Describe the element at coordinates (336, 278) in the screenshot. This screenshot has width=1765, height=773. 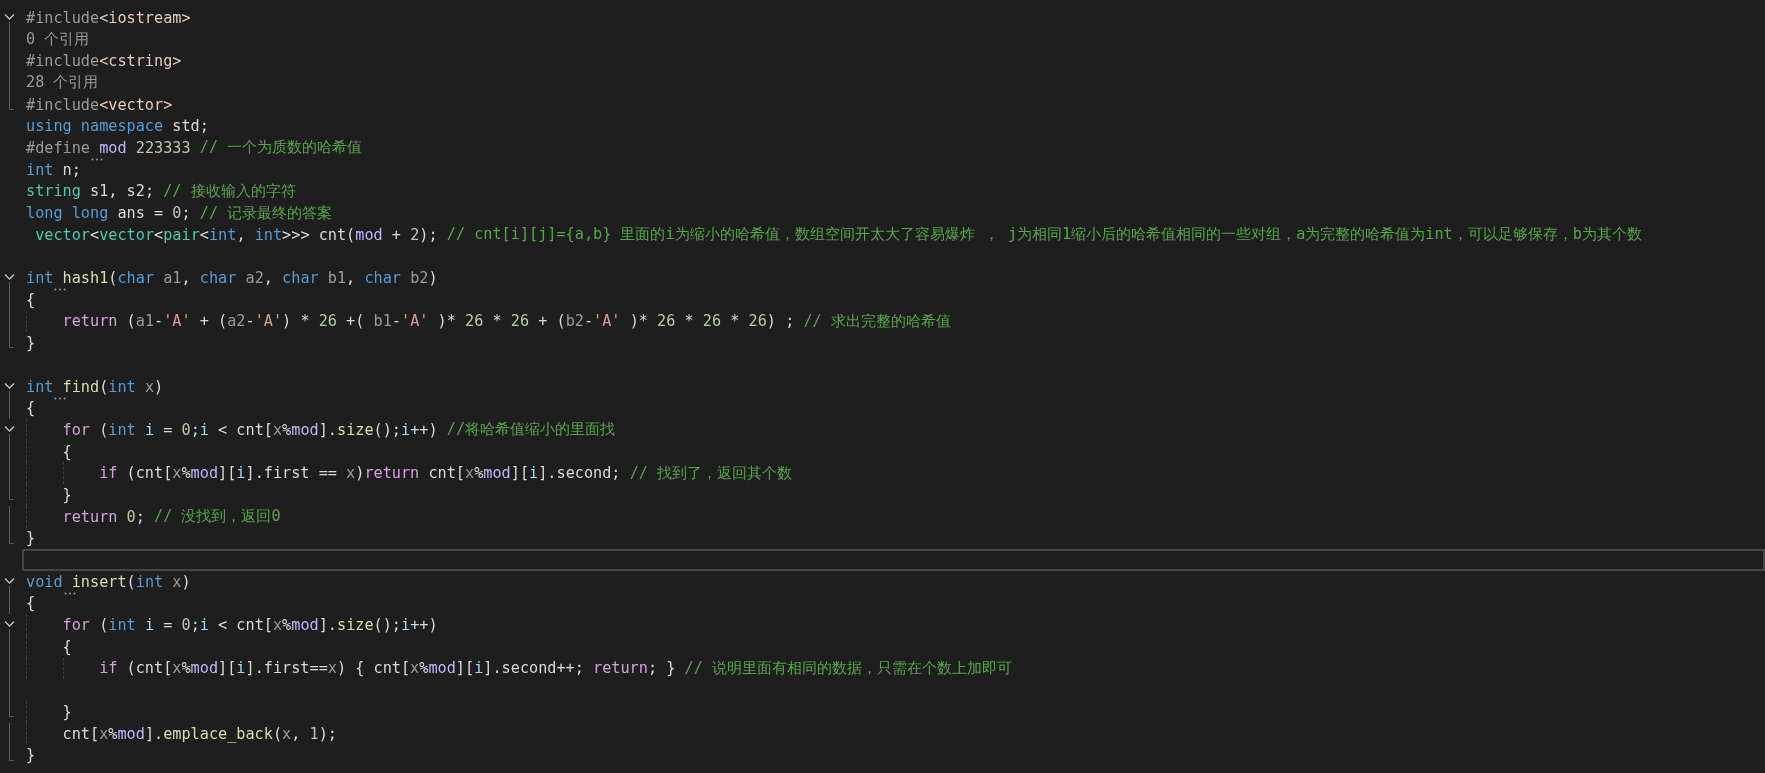
I see `code-parameter: b1` at that location.